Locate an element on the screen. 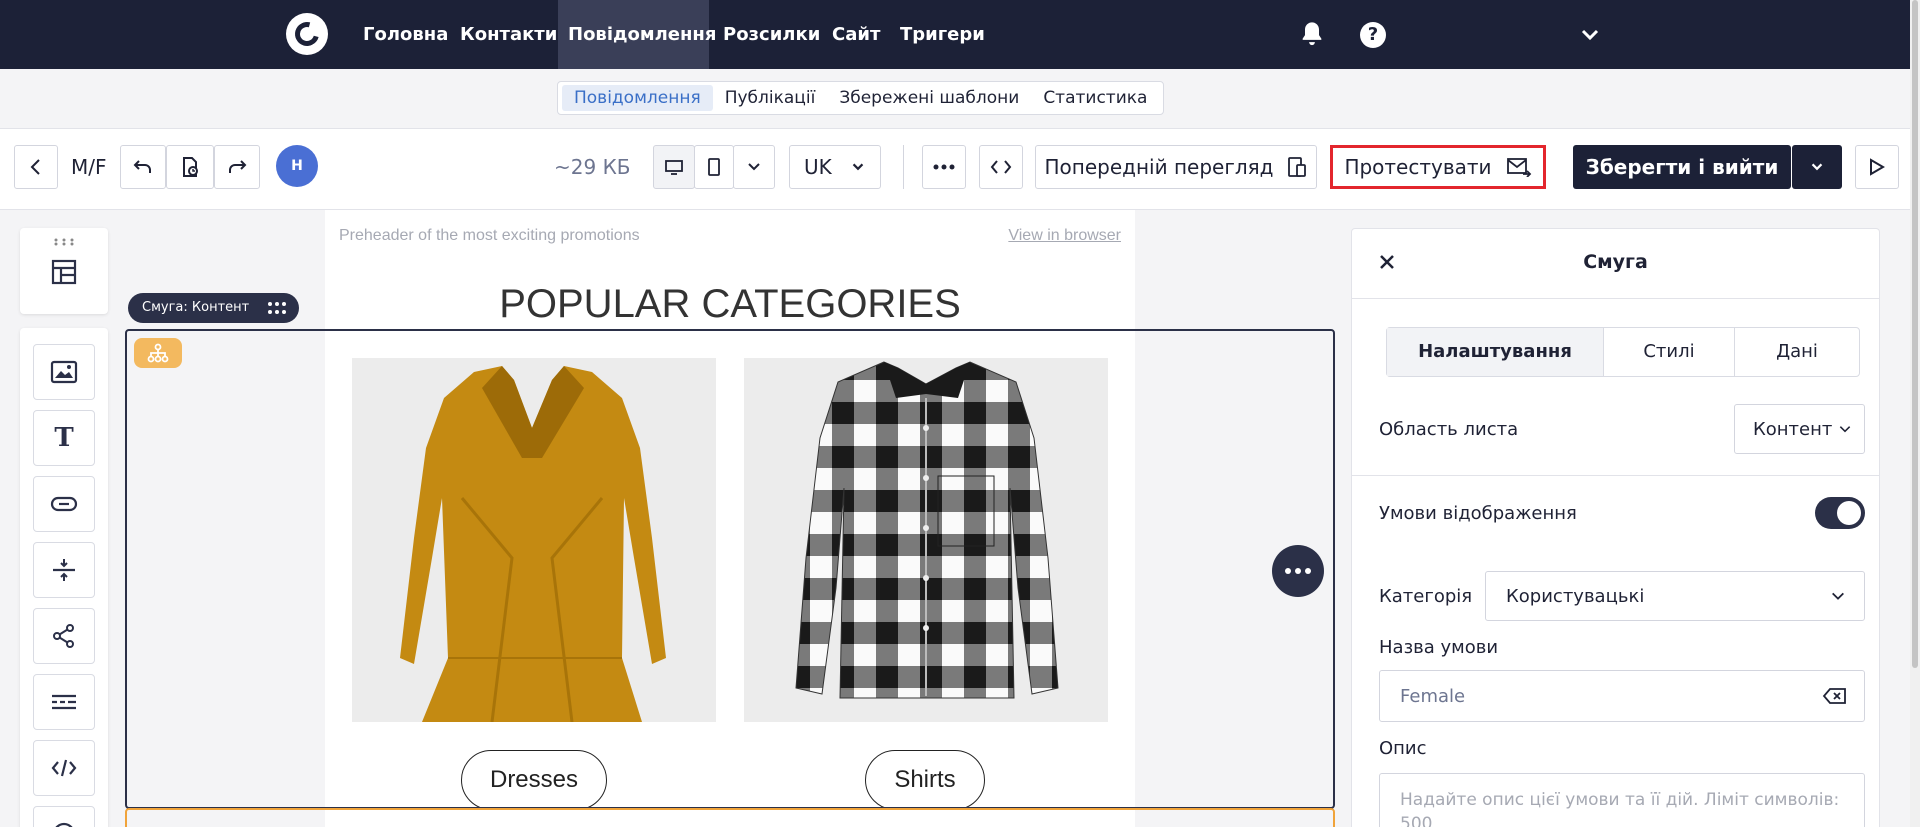 This screenshot has height=827, width=1920. divider-block is located at coordinates (64, 702).